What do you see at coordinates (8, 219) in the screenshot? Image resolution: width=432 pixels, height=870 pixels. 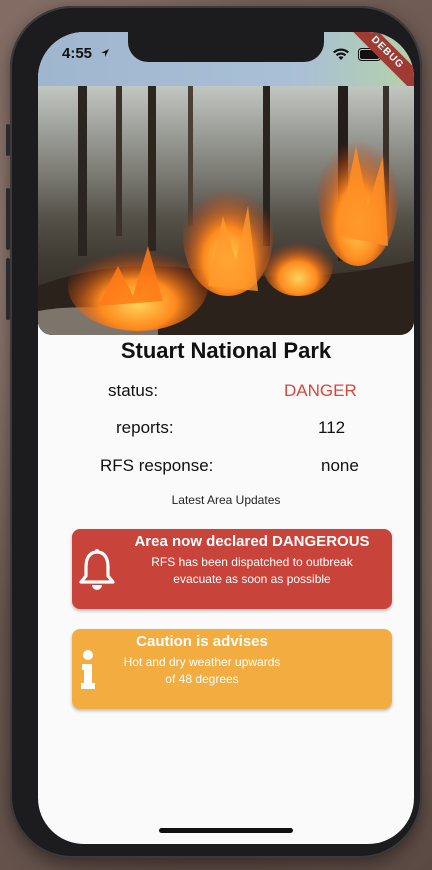 I see `volume-up-button` at bounding box center [8, 219].